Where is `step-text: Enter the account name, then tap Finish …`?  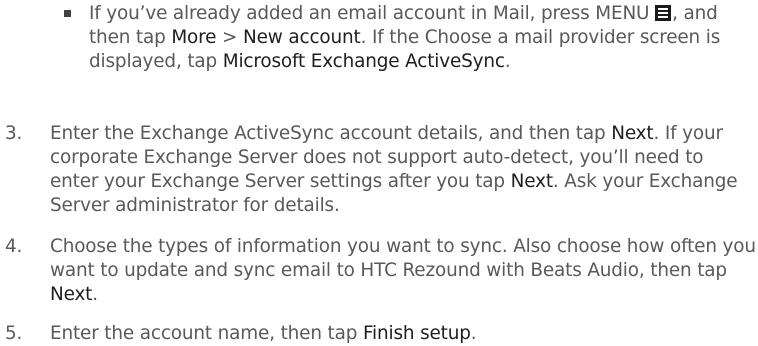 step-text: Enter the account name, then tap Finish … is located at coordinates (403, 334).